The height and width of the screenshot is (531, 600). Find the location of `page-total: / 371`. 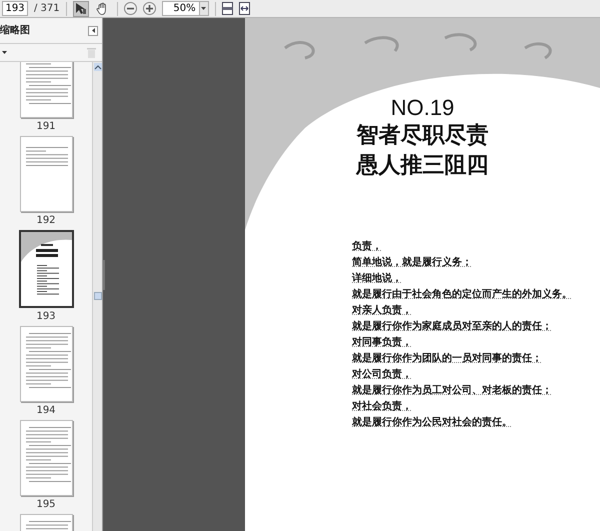

page-total: / 371 is located at coordinates (47, 9).